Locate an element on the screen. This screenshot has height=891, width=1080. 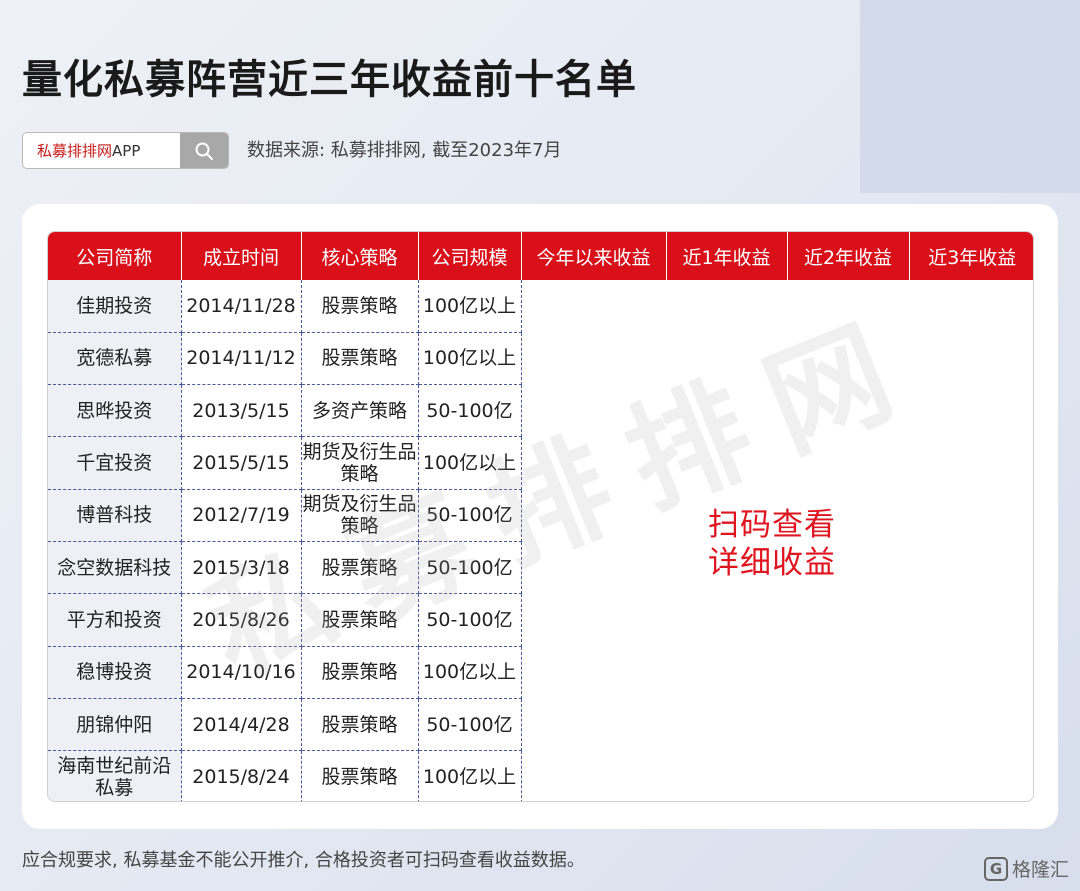
search-button is located at coordinates (204, 150).